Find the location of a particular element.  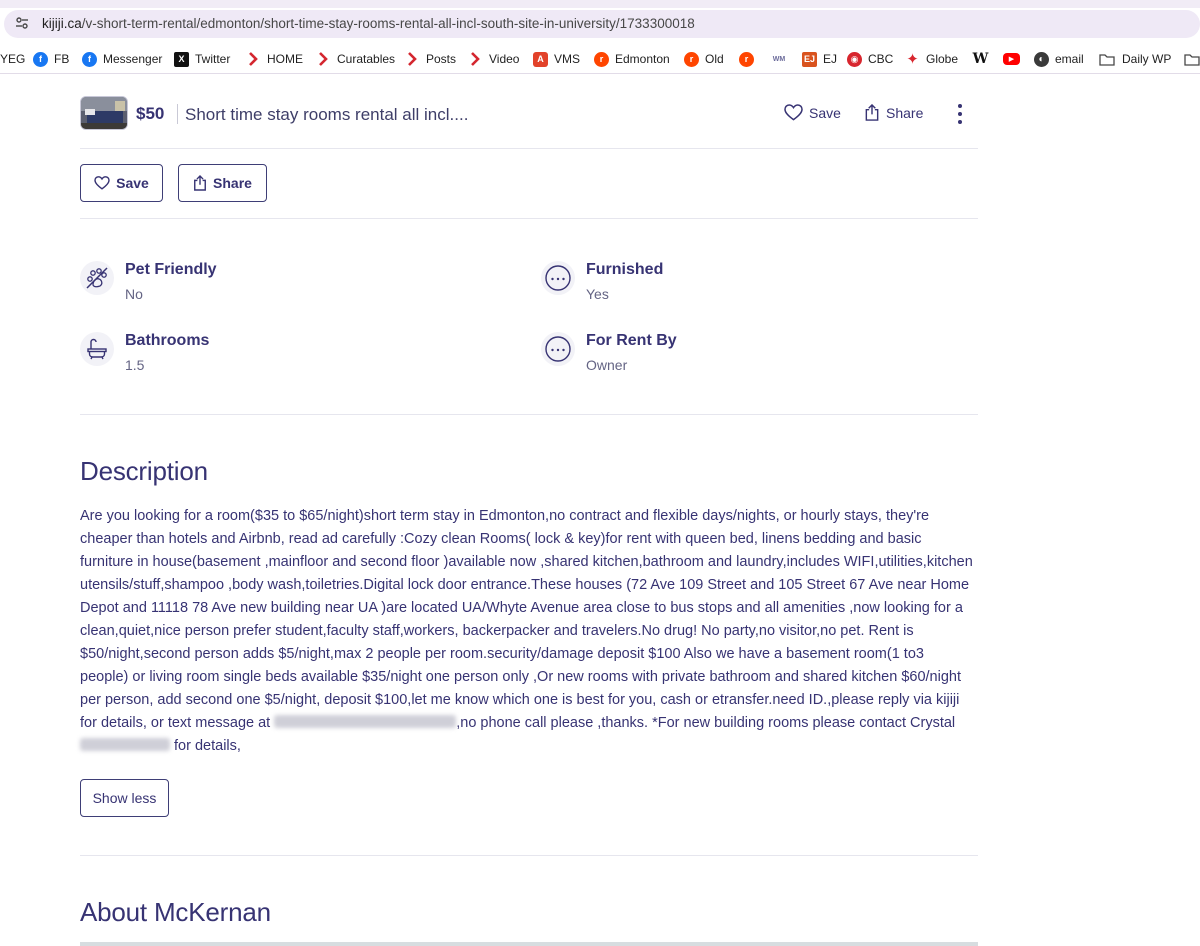

attribute-label: Furnished is located at coordinates (625, 269).